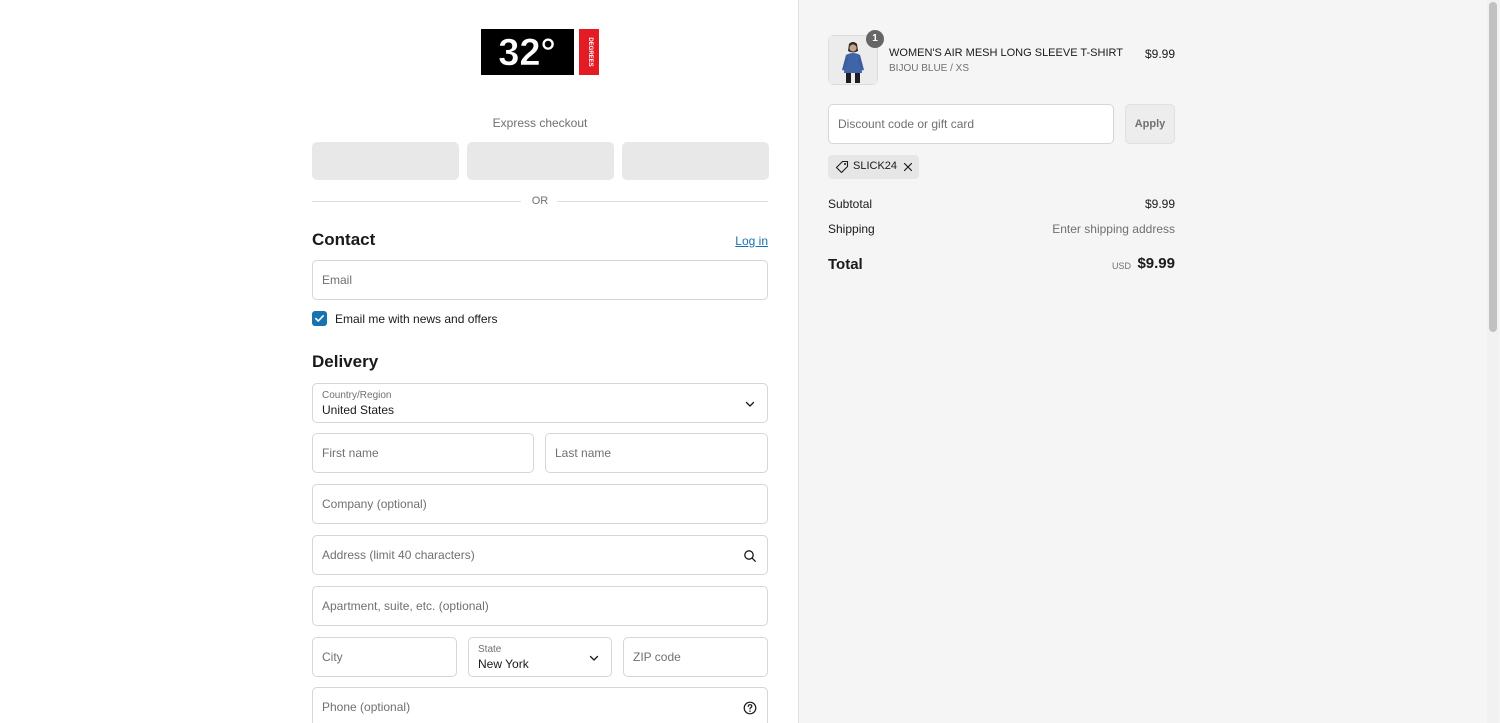  Describe the element at coordinates (540, 657) in the screenshot. I see `state-select: State New York` at that location.